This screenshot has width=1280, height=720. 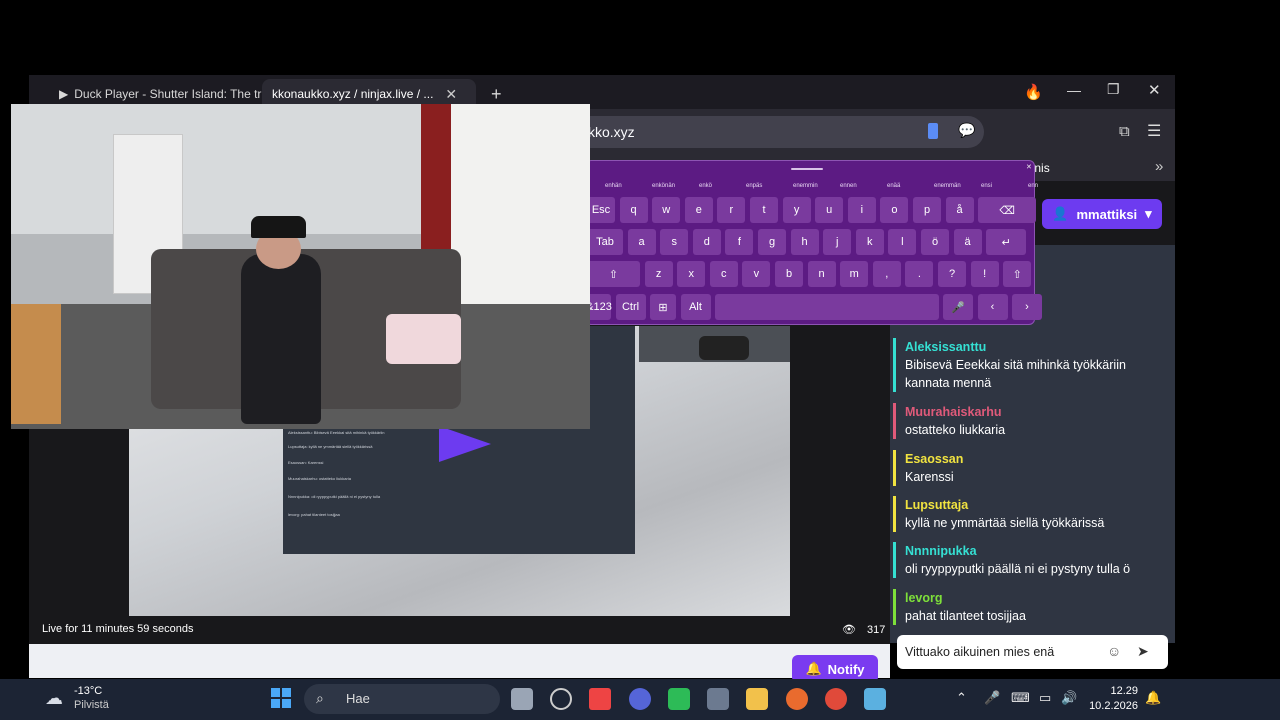 What do you see at coordinates (992, 698) in the screenshot?
I see `microphone-icon: 🎤` at bounding box center [992, 698].